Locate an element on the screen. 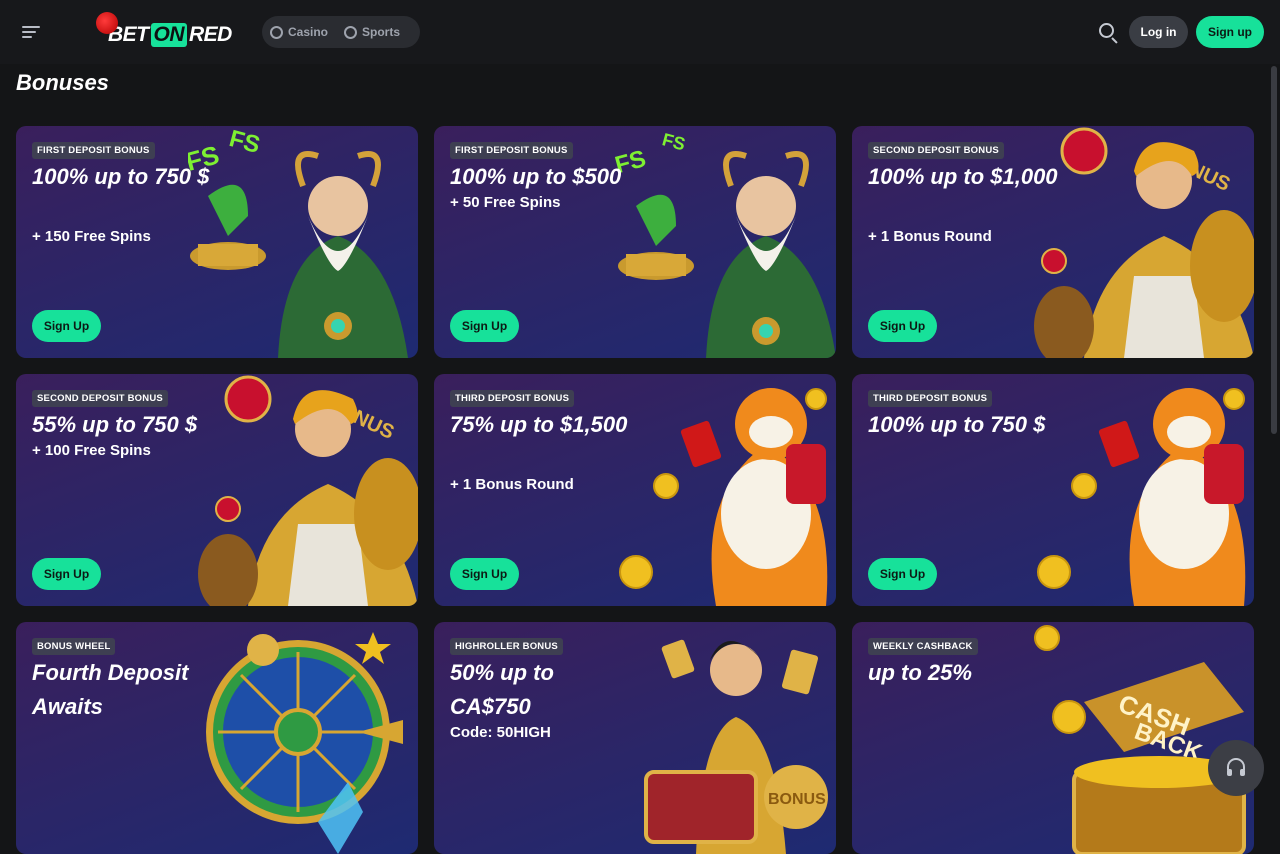 The height and width of the screenshot is (854, 1280). support-chat-button is located at coordinates (1236, 768).